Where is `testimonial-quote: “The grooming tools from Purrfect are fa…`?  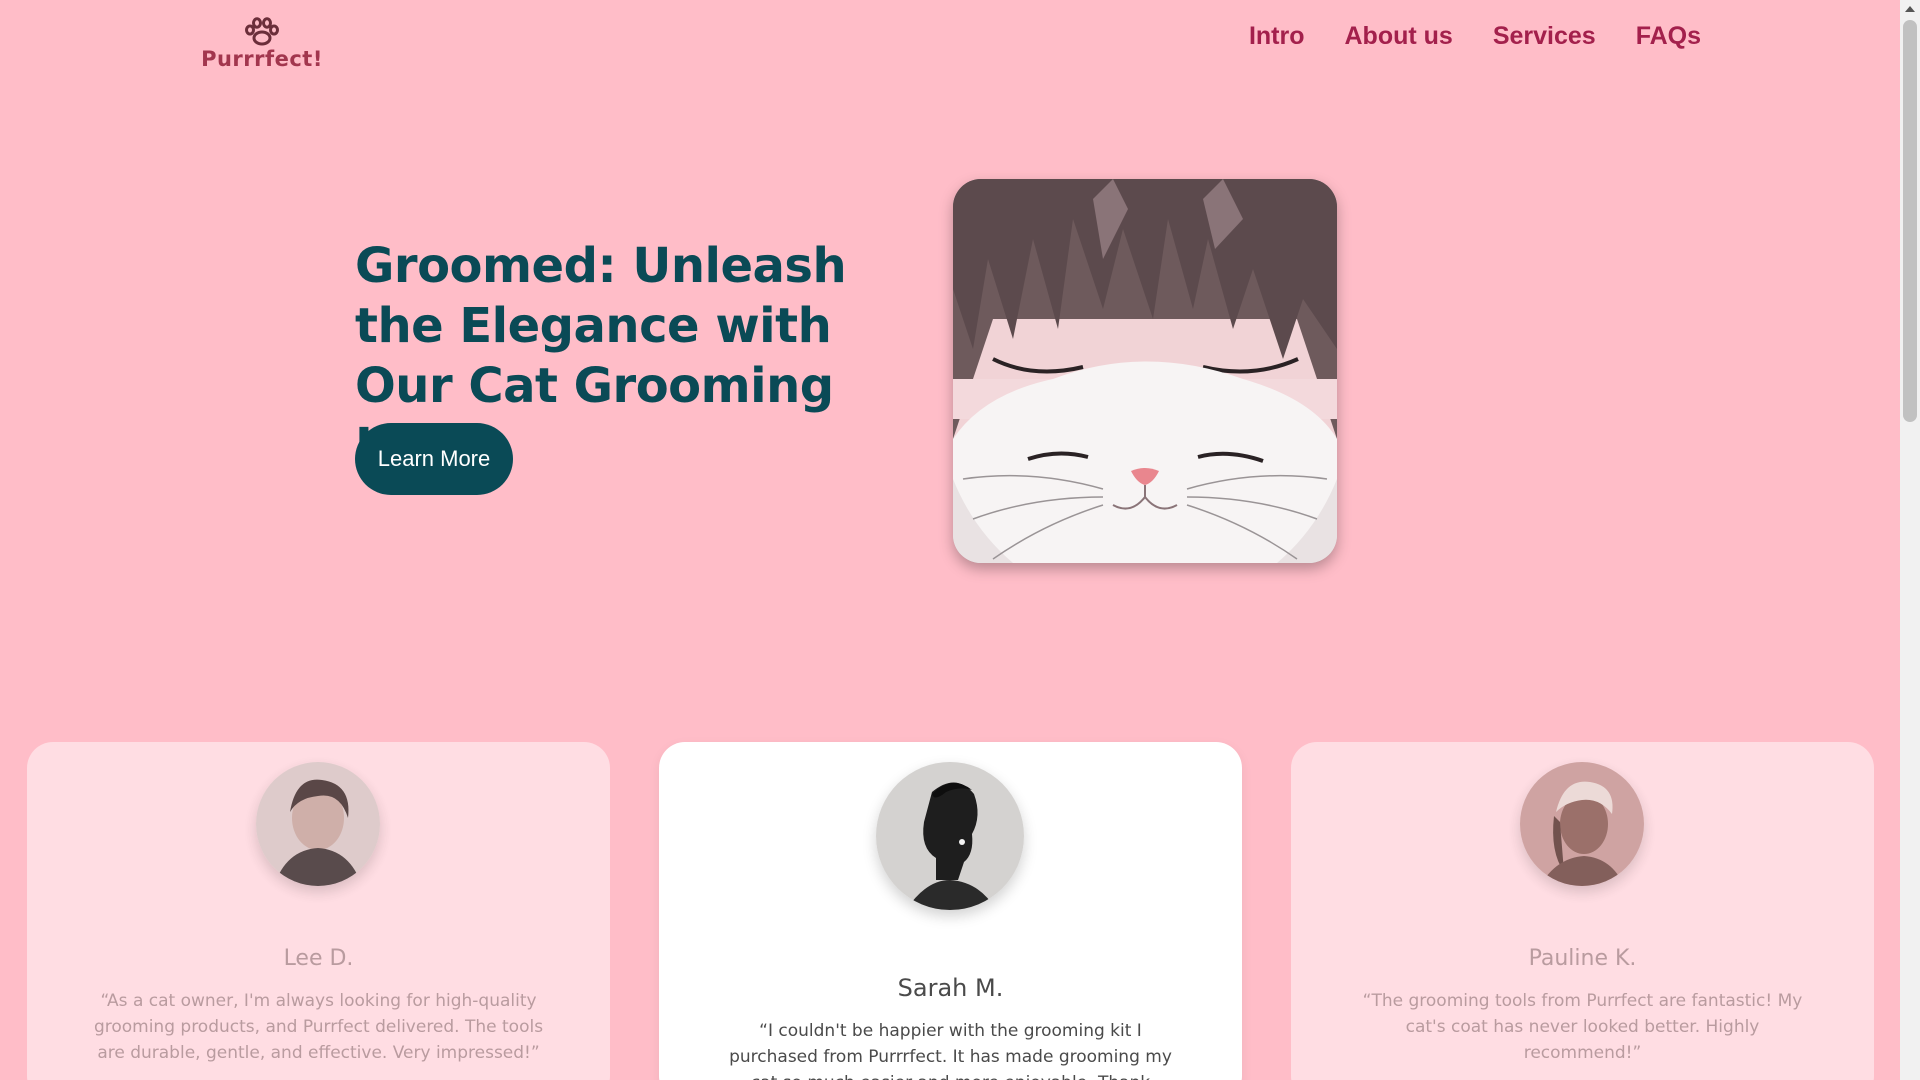 testimonial-quote: “The grooming tools from Purrfect are fa… is located at coordinates (1582, 1027).